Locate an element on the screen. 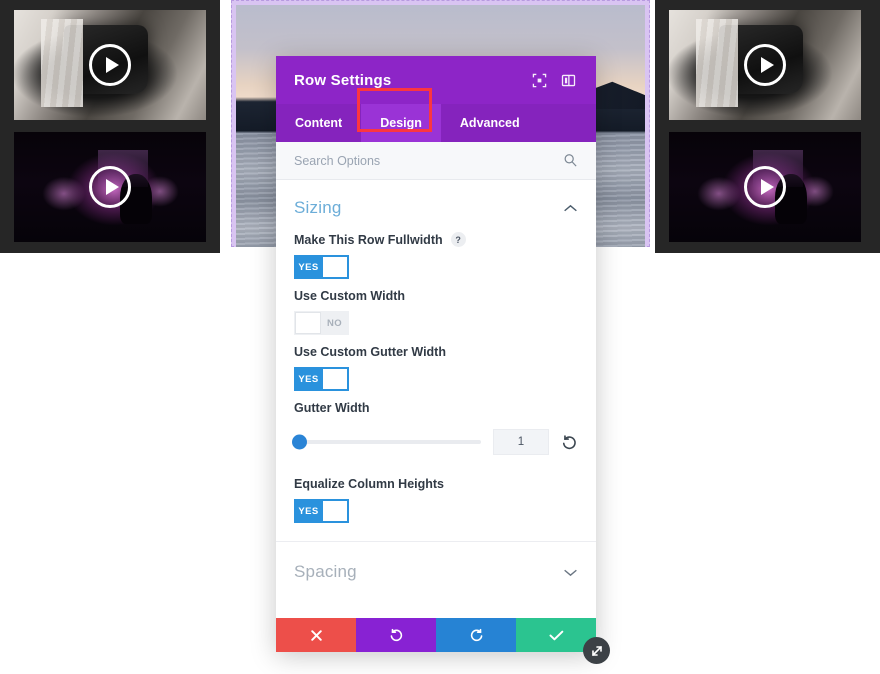 The height and width of the screenshot is (674, 880). gutter-width-slider is located at coordinates (386, 442).